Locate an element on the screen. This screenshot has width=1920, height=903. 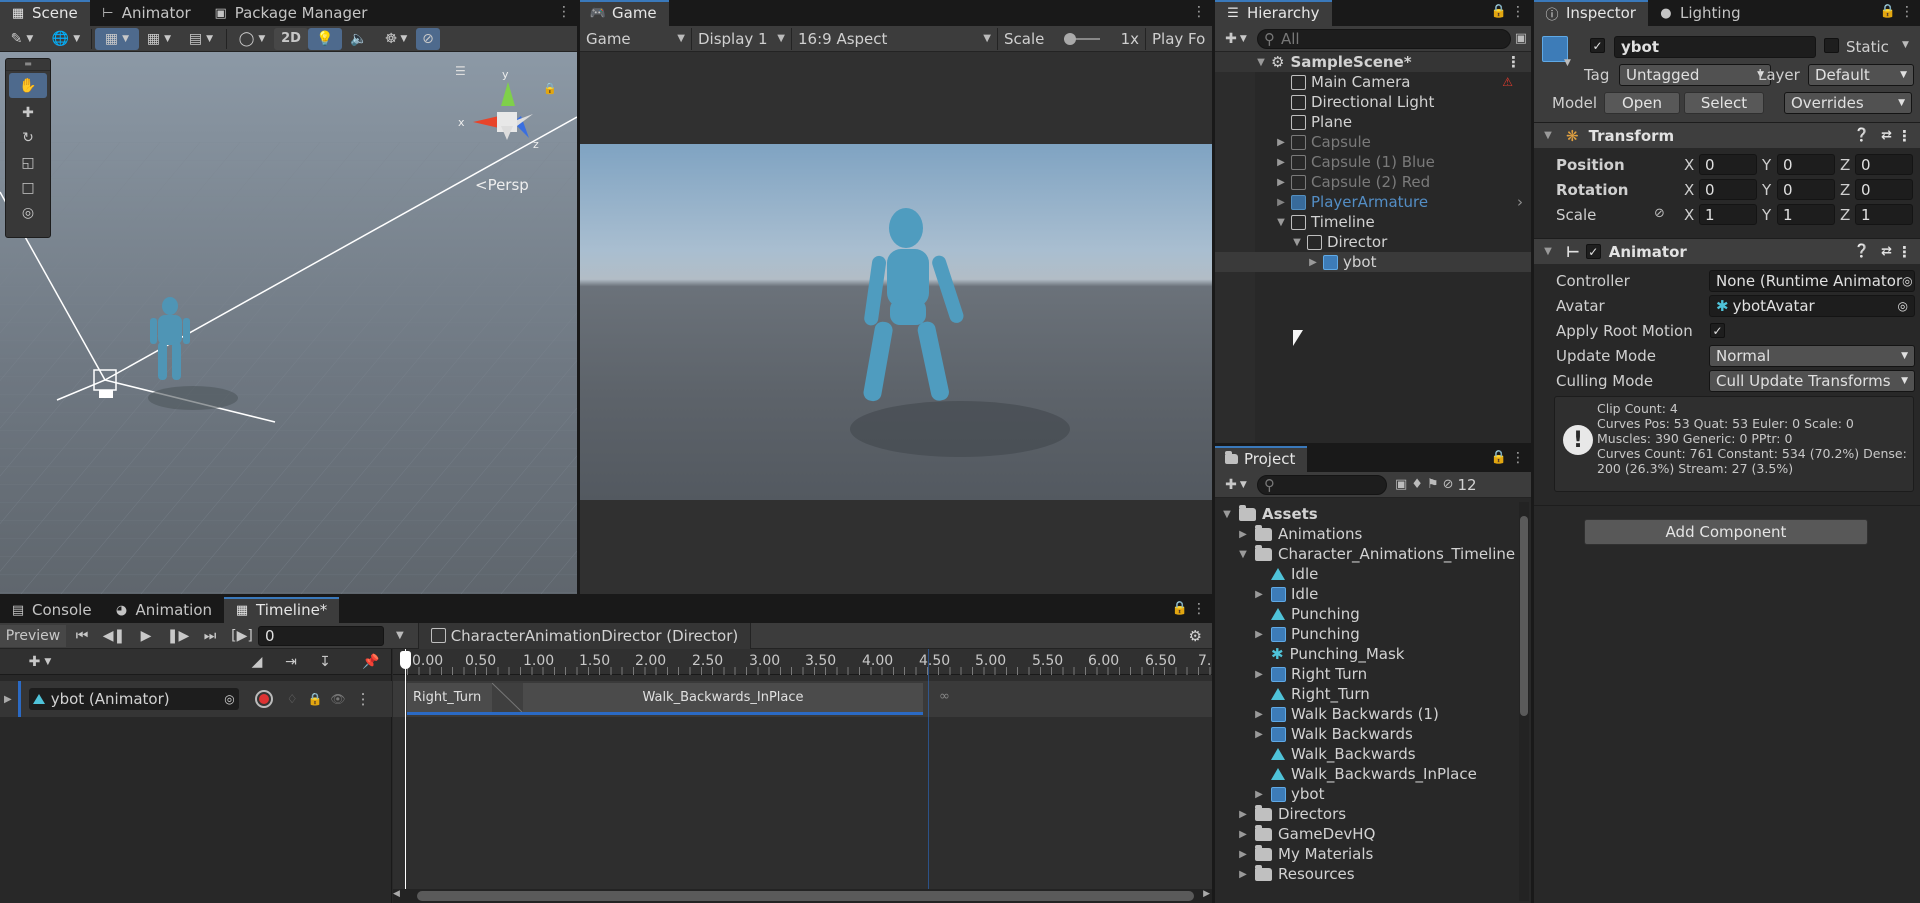
display-dropdown: Display 1 ▼ is located at coordinates (742, 38).